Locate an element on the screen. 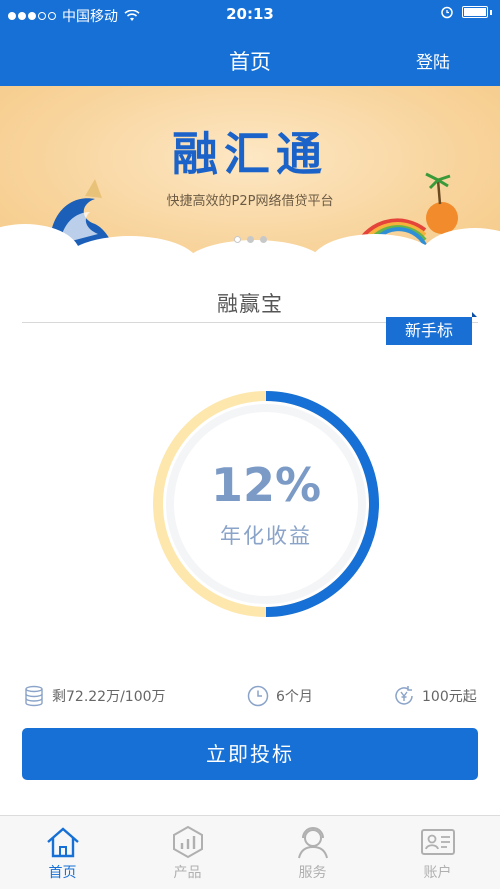  coins-stack-icon is located at coordinates (34, 696).